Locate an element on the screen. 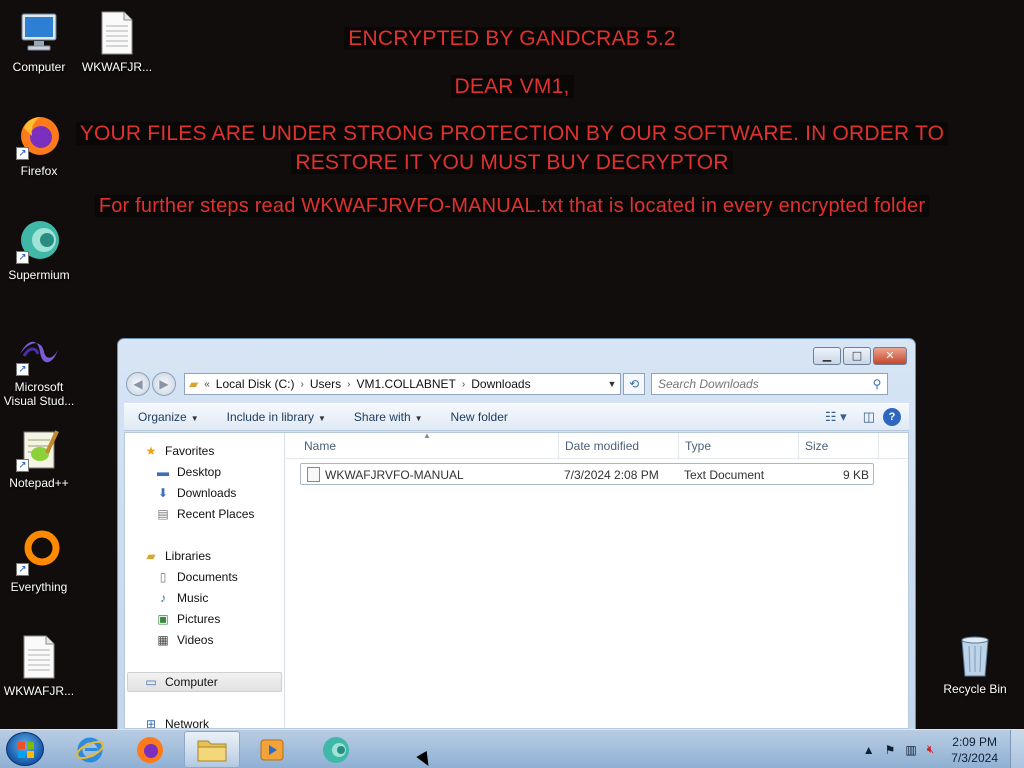 The height and width of the screenshot is (768, 1024). desktop-icon-recycle-bin: Recycle Bin is located at coordinates (975, 664).